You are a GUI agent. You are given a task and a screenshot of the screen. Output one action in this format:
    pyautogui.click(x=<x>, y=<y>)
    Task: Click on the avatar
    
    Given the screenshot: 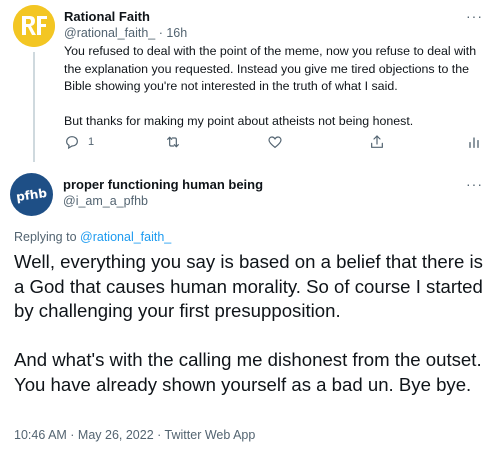 What is the action you would take?
    pyautogui.click(x=34, y=26)
    